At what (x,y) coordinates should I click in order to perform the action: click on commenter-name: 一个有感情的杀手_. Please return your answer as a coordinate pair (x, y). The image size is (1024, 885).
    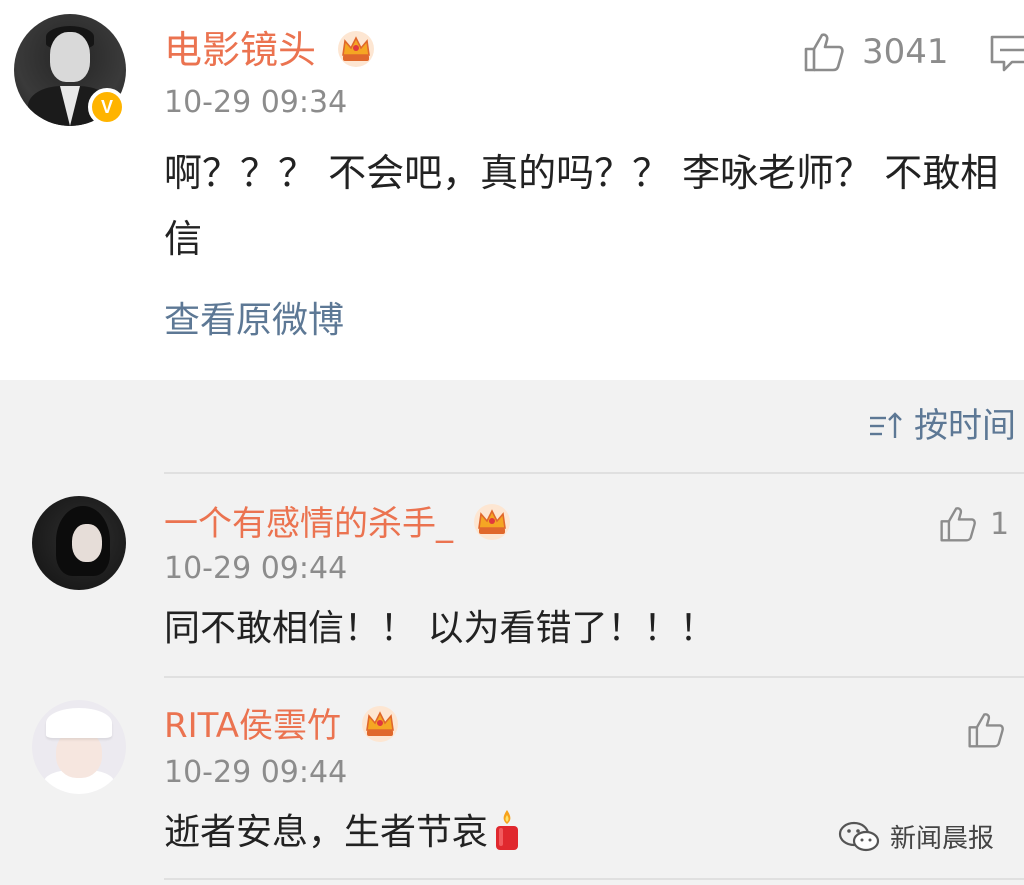
    Looking at the image, I should click on (308, 524).